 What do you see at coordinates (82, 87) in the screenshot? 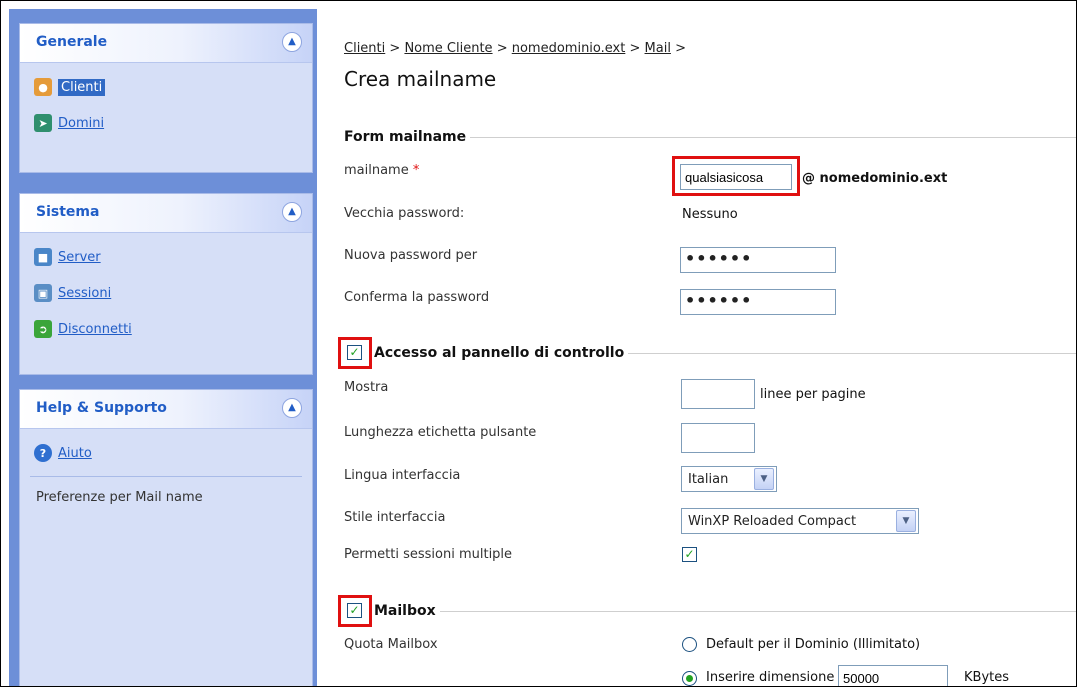
I see `sidebar-item-label: Clienti` at bounding box center [82, 87].